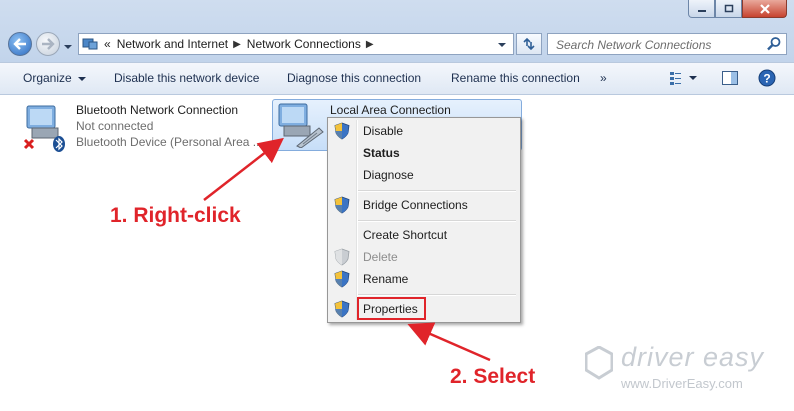  I want to click on arrow-to-properties, so click(449, 342).